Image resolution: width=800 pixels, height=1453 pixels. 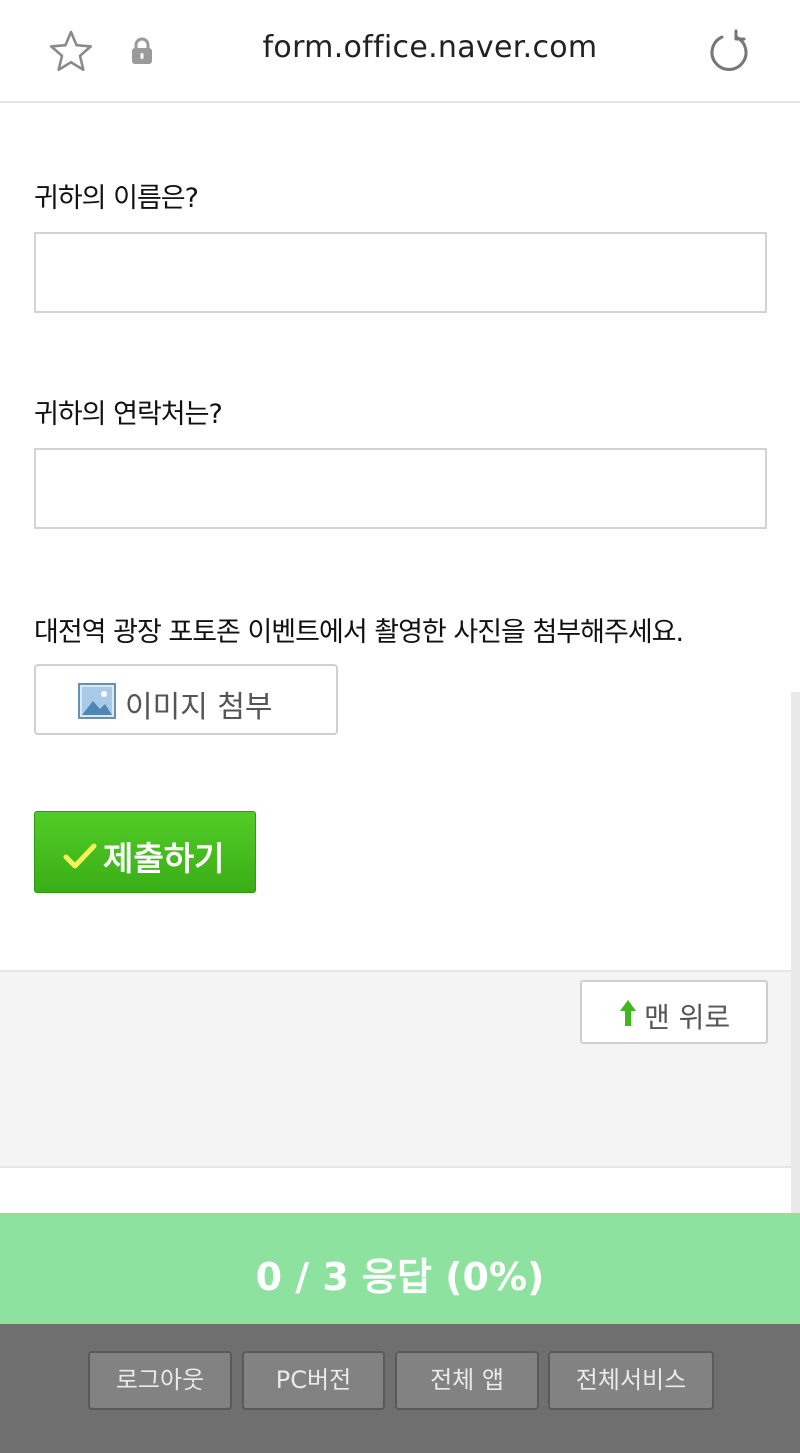 I want to click on all-apps-button: 전체 앱, so click(x=467, y=1380).